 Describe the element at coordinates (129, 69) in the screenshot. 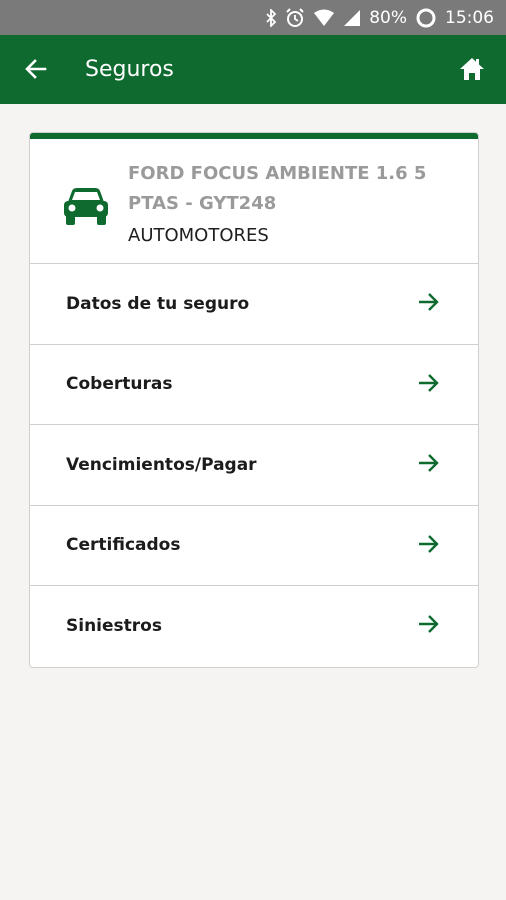

I see `page-title: Seguros` at that location.